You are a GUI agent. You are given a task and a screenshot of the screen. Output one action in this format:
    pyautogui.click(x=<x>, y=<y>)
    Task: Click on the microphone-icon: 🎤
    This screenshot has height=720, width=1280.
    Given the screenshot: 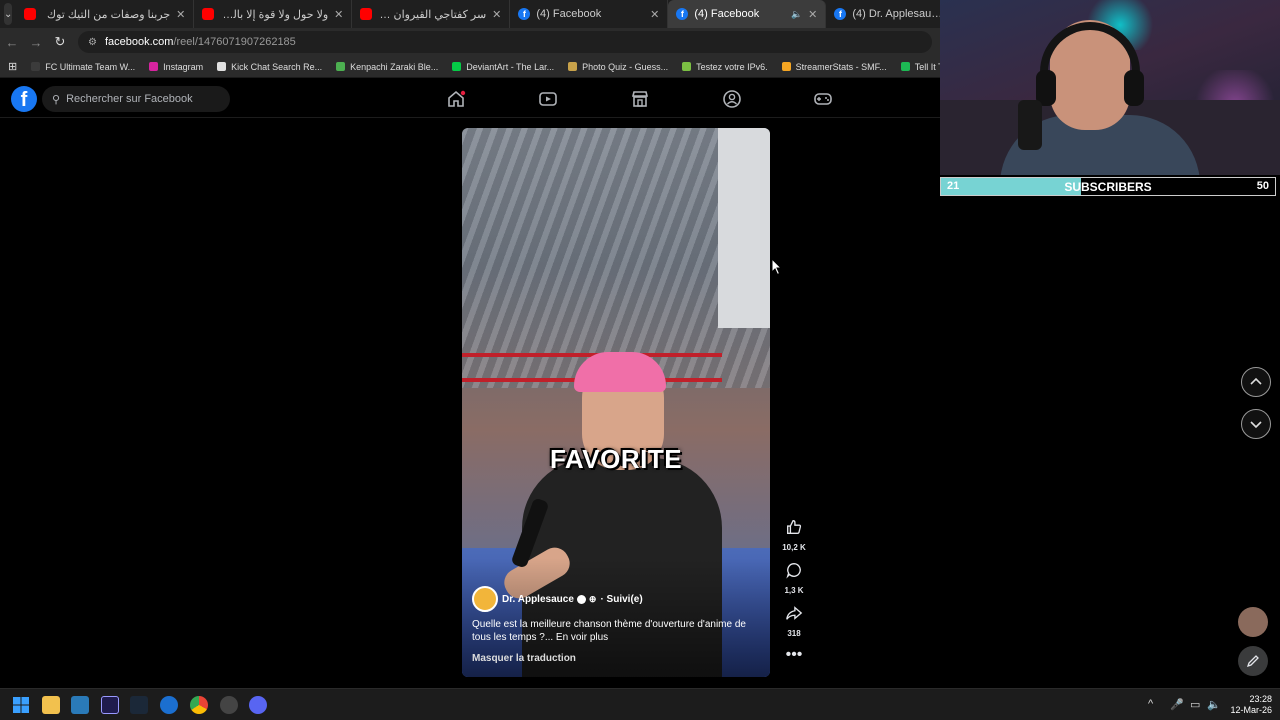 What is the action you would take?
    pyautogui.click(x=1177, y=704)
    